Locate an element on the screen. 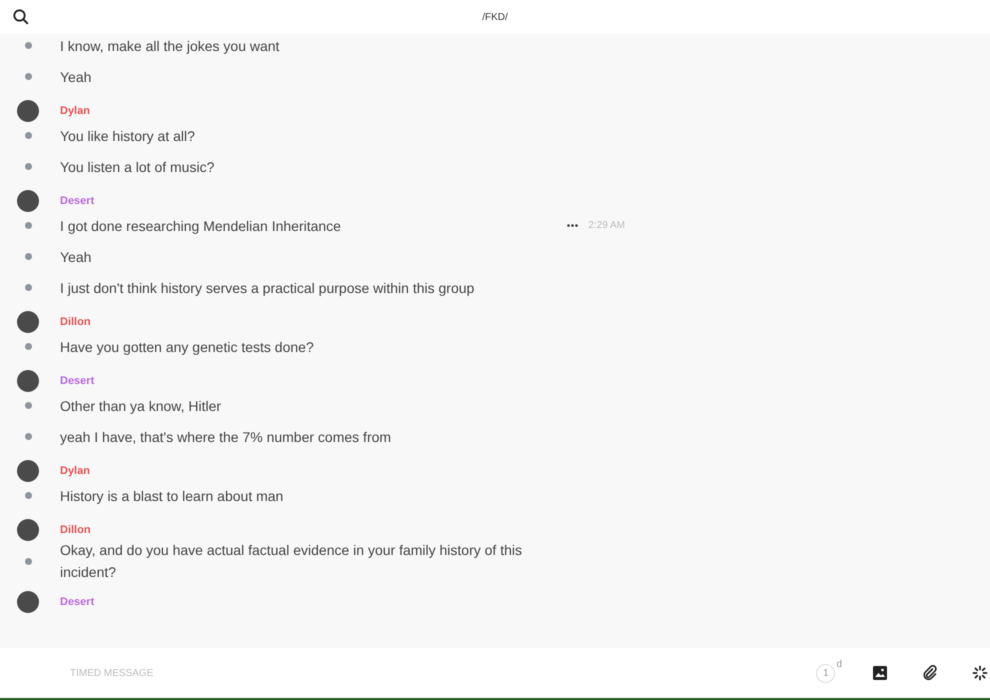  message-text: You listen a lot of music? is located at coordinates (137, 167).